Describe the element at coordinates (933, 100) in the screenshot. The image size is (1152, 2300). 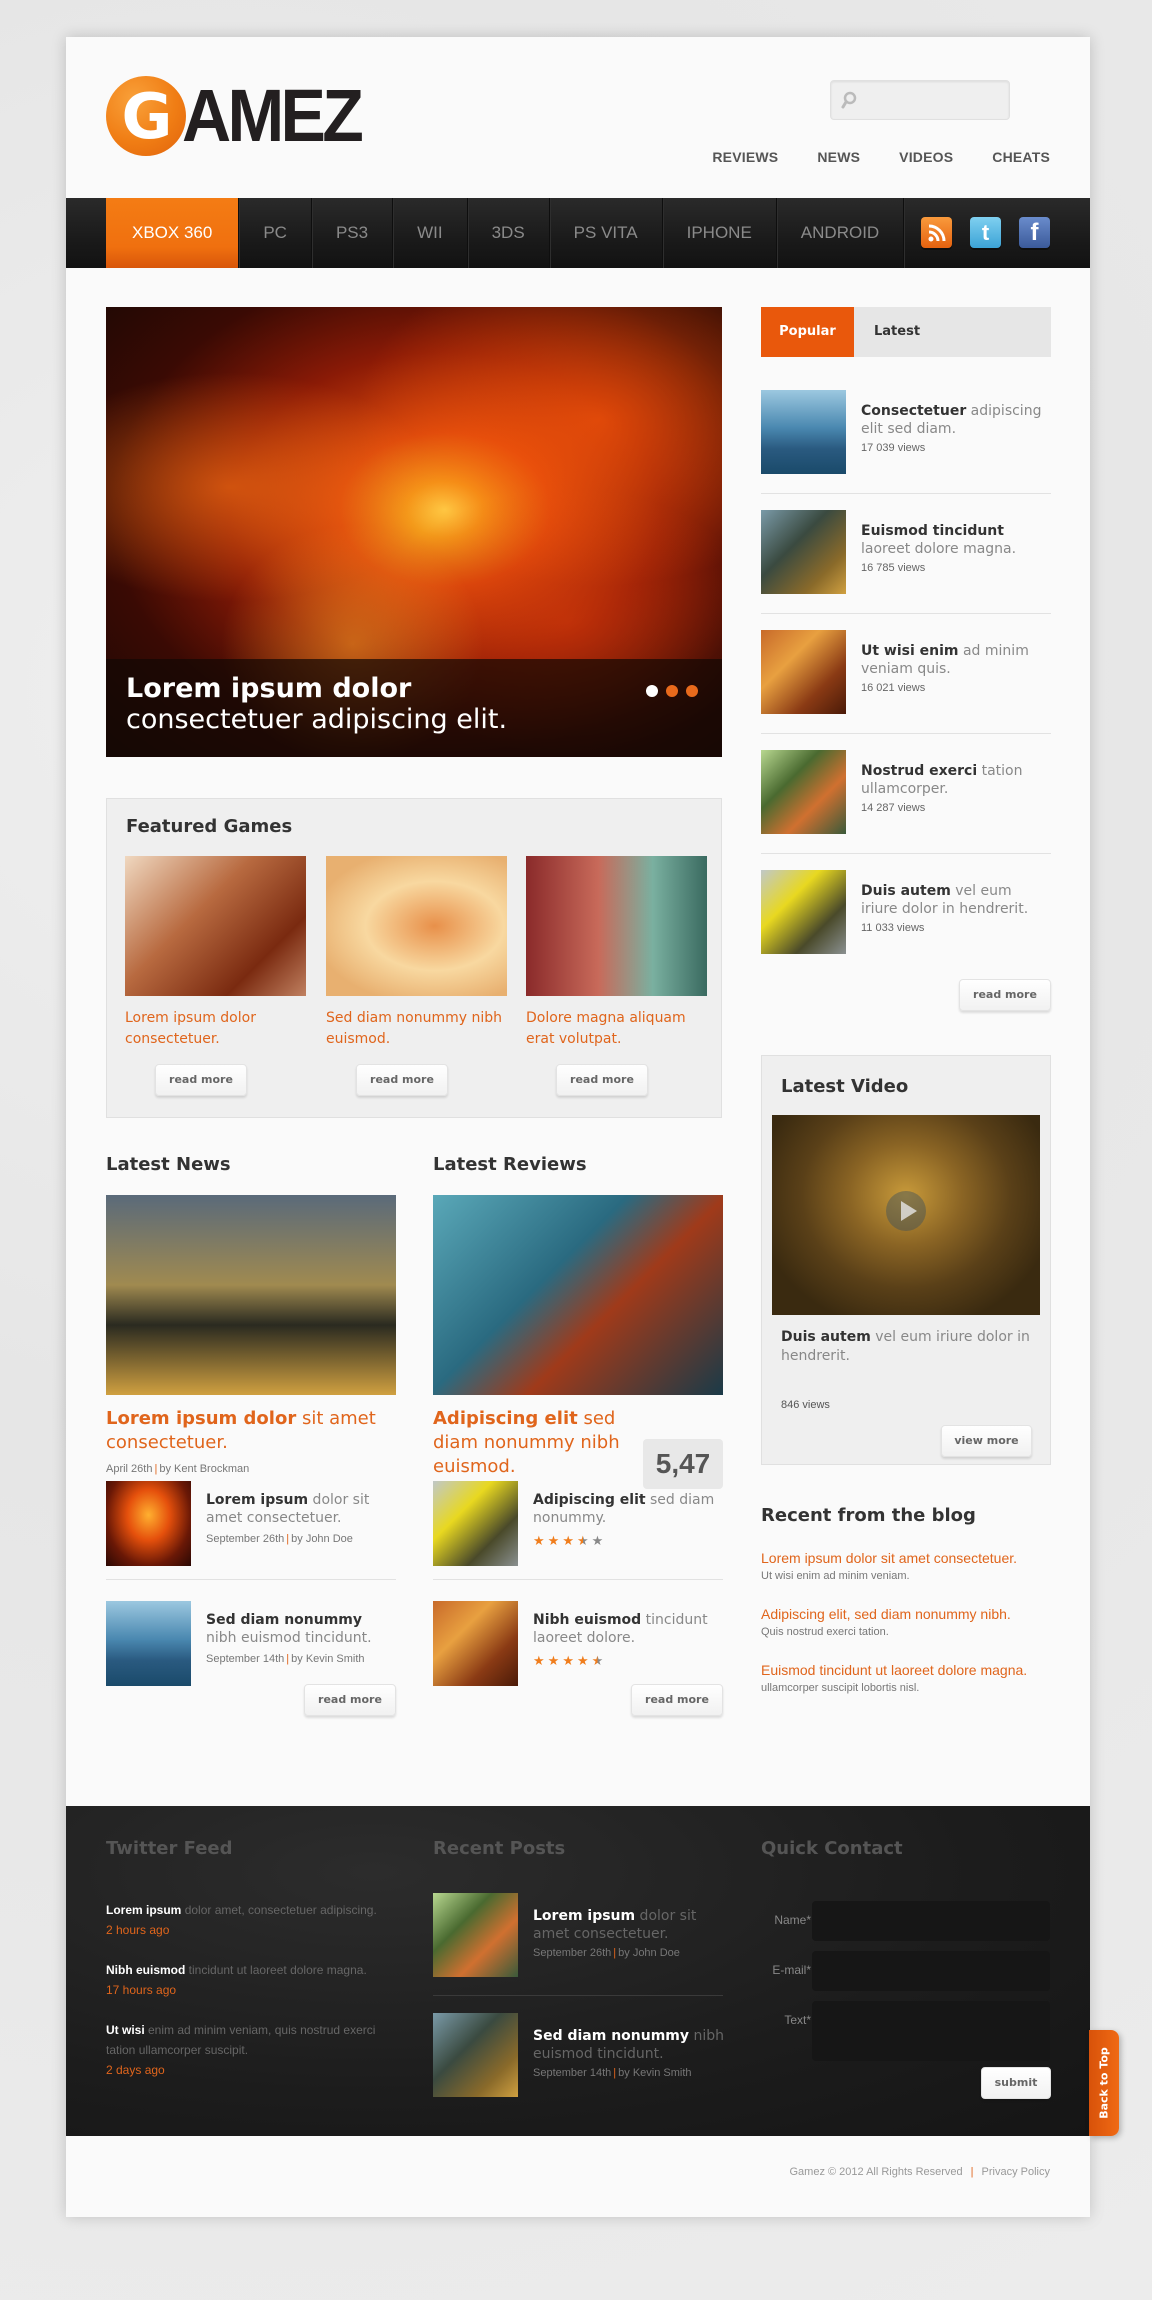
I see `search-input` at that location.